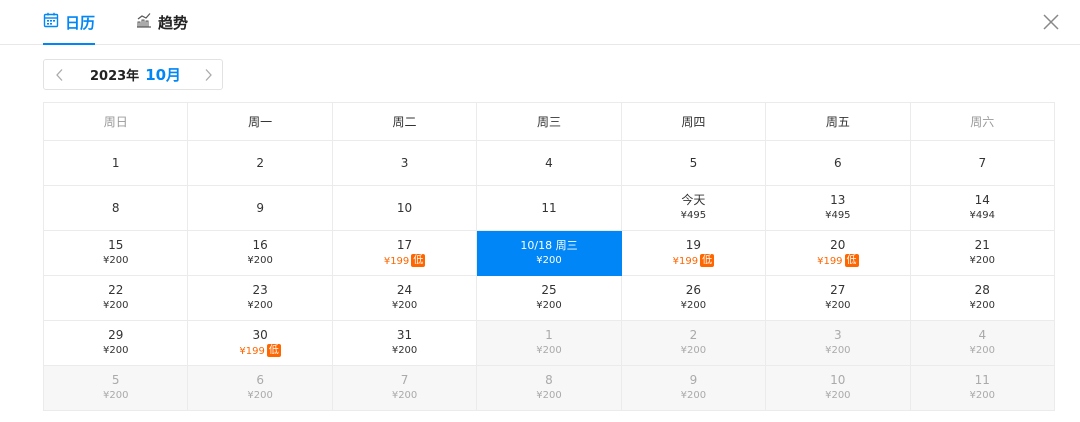 The height and width of the screenshot is (422, 1080). Describe the element at coordinates (838, 343) in the screenshot. I see `calendar-day-cell: 3 ¥200` at that location.